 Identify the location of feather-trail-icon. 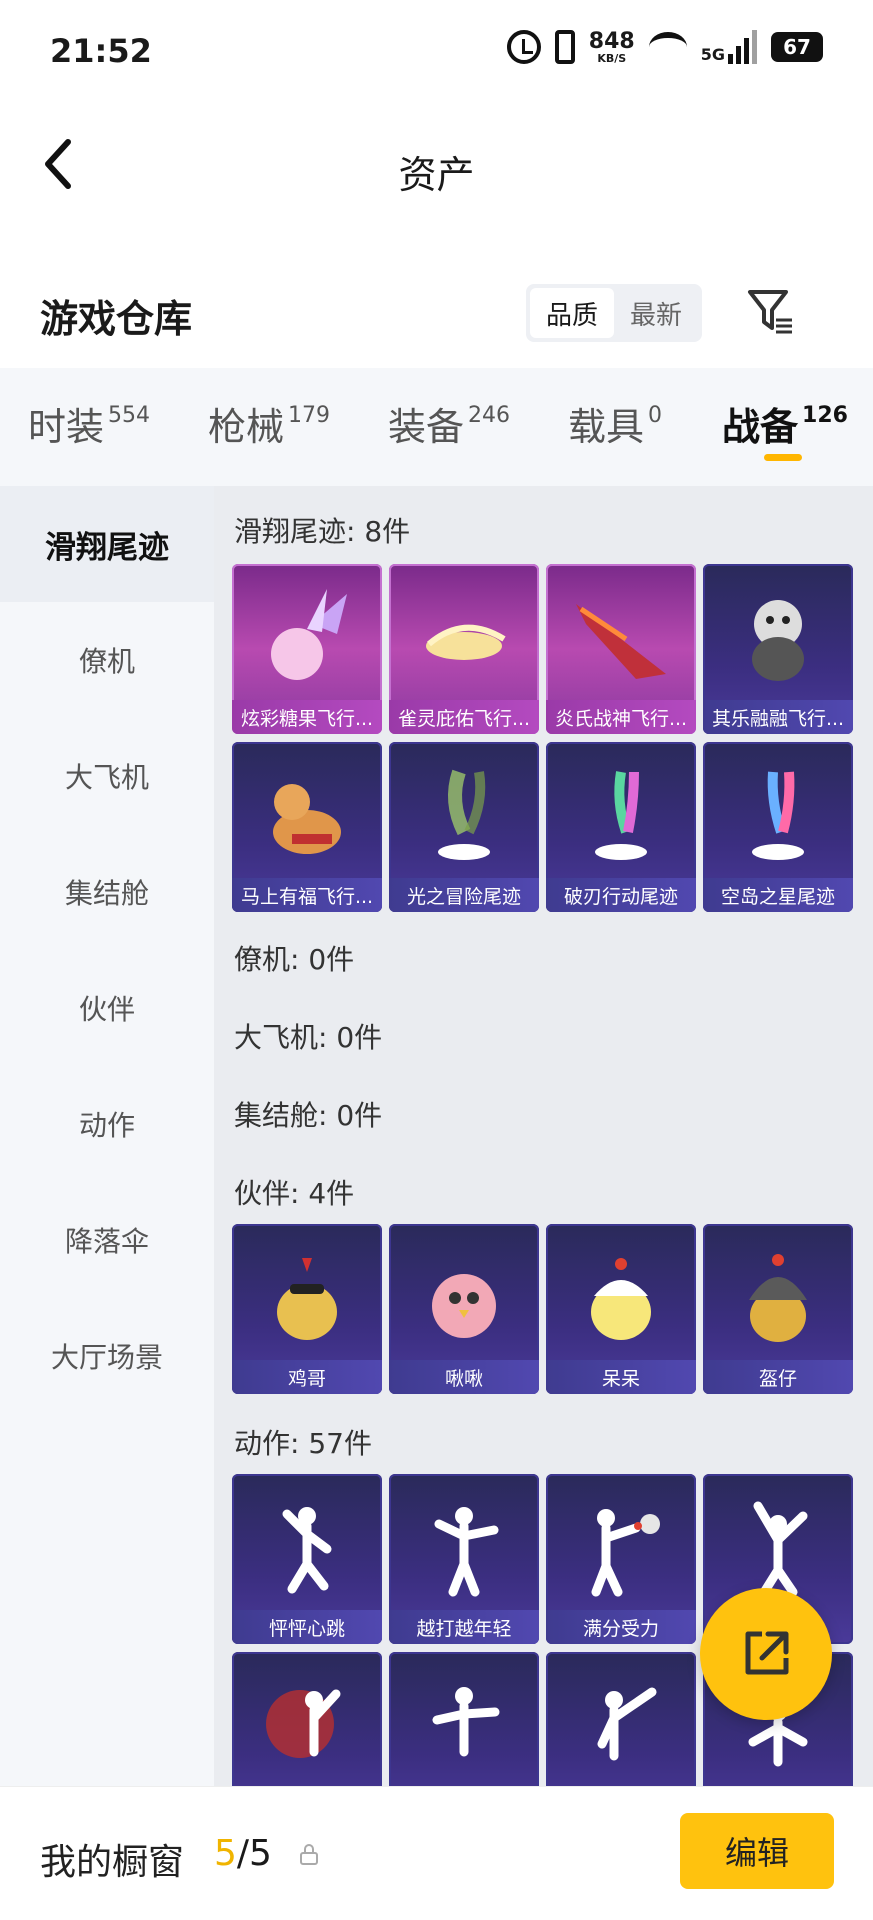
(466, 642).